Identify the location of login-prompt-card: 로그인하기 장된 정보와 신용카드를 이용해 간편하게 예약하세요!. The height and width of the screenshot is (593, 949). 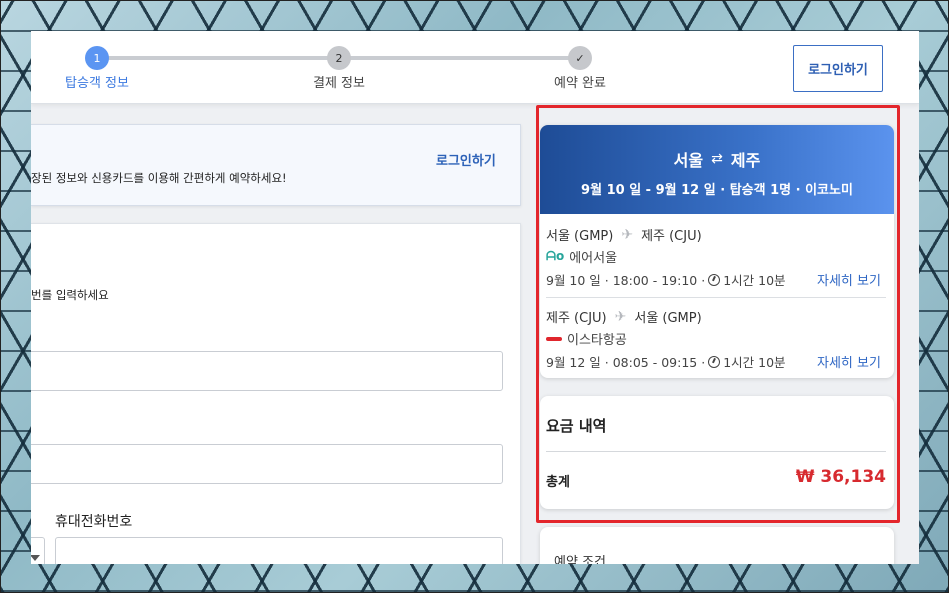
(276, 165).